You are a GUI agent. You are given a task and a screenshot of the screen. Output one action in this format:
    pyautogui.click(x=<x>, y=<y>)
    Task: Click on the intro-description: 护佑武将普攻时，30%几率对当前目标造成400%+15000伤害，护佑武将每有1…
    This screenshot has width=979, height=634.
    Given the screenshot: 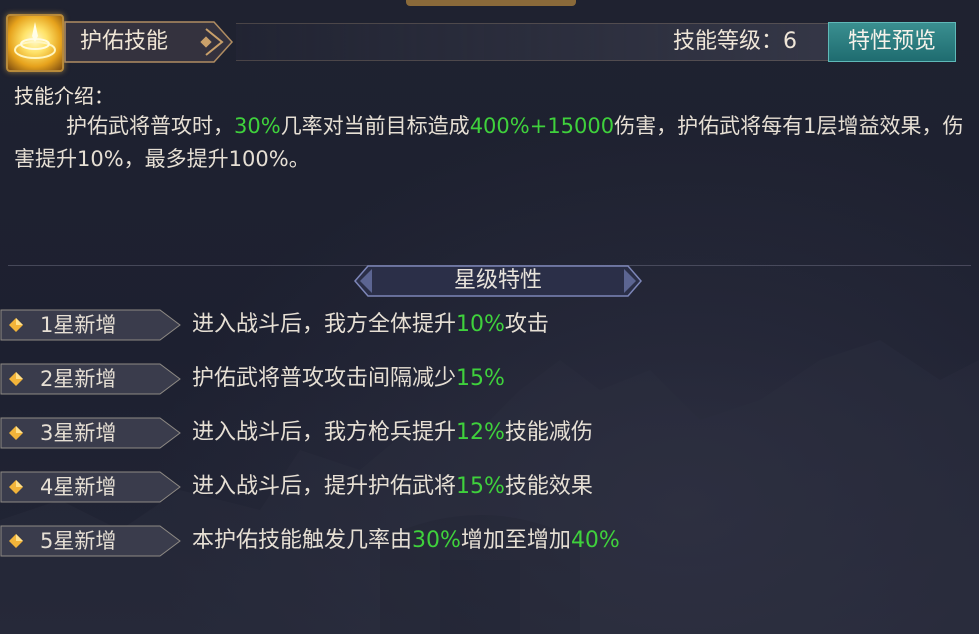 What is the action you would take?
    pyautogui.click(x=489, y=143)
    